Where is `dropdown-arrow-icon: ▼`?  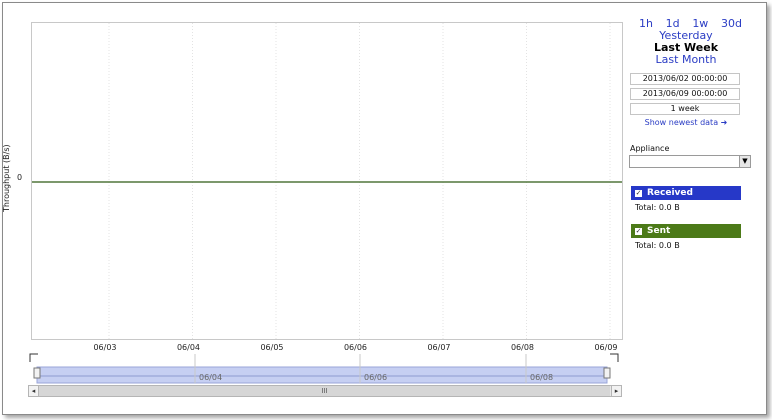 dropdown-arrow-icon: ▼ is located at coordinates (744, 161).